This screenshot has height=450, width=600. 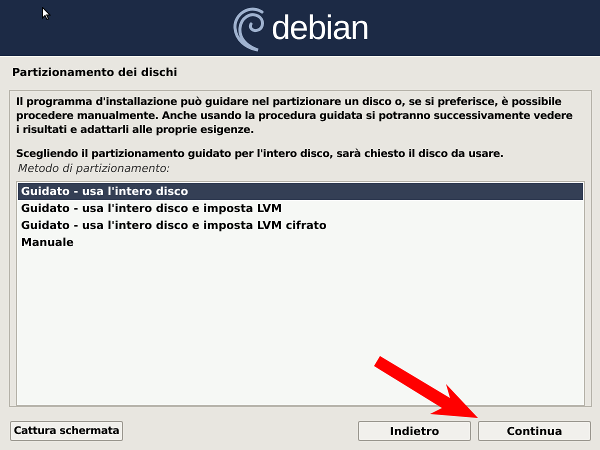 I want to click on list-option: Guidato - usa l'intero disco e imposta LVM, so click(x=300, y=208).